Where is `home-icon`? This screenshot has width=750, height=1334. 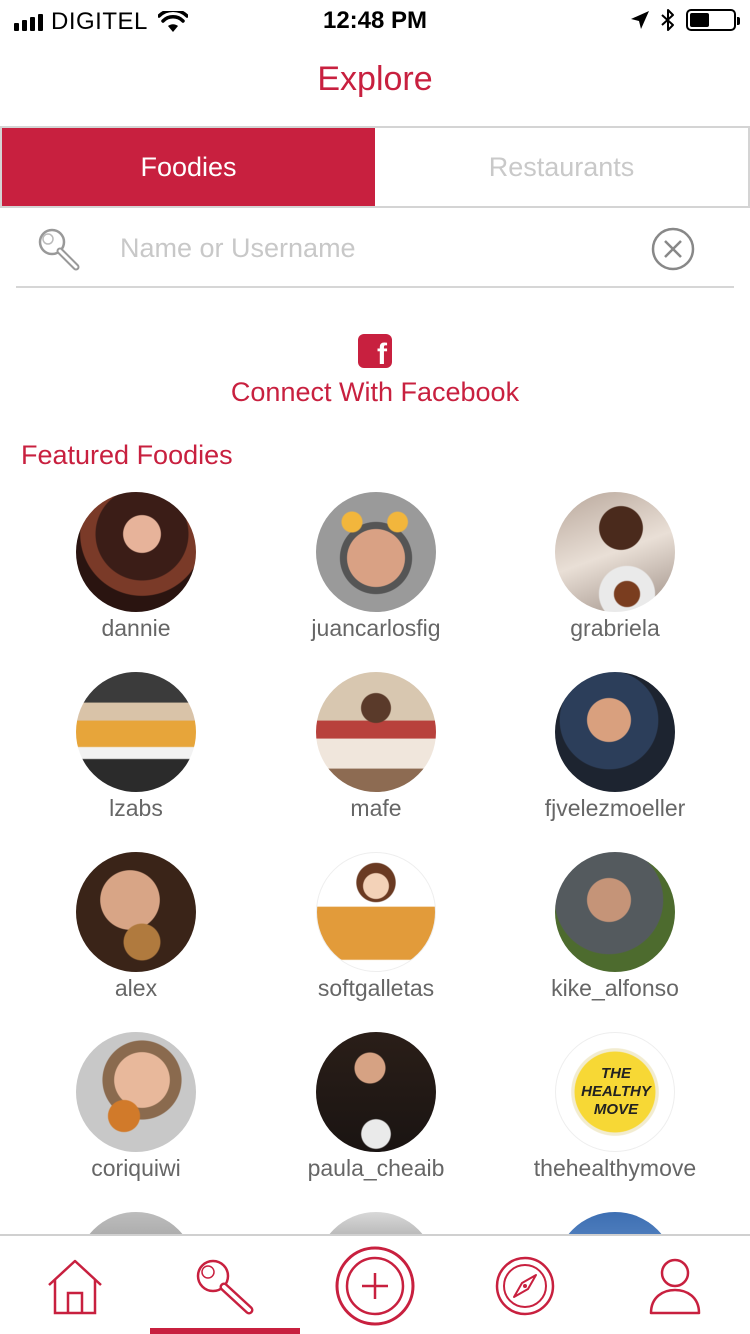 home-icon is located at coordinates (75, 1287).